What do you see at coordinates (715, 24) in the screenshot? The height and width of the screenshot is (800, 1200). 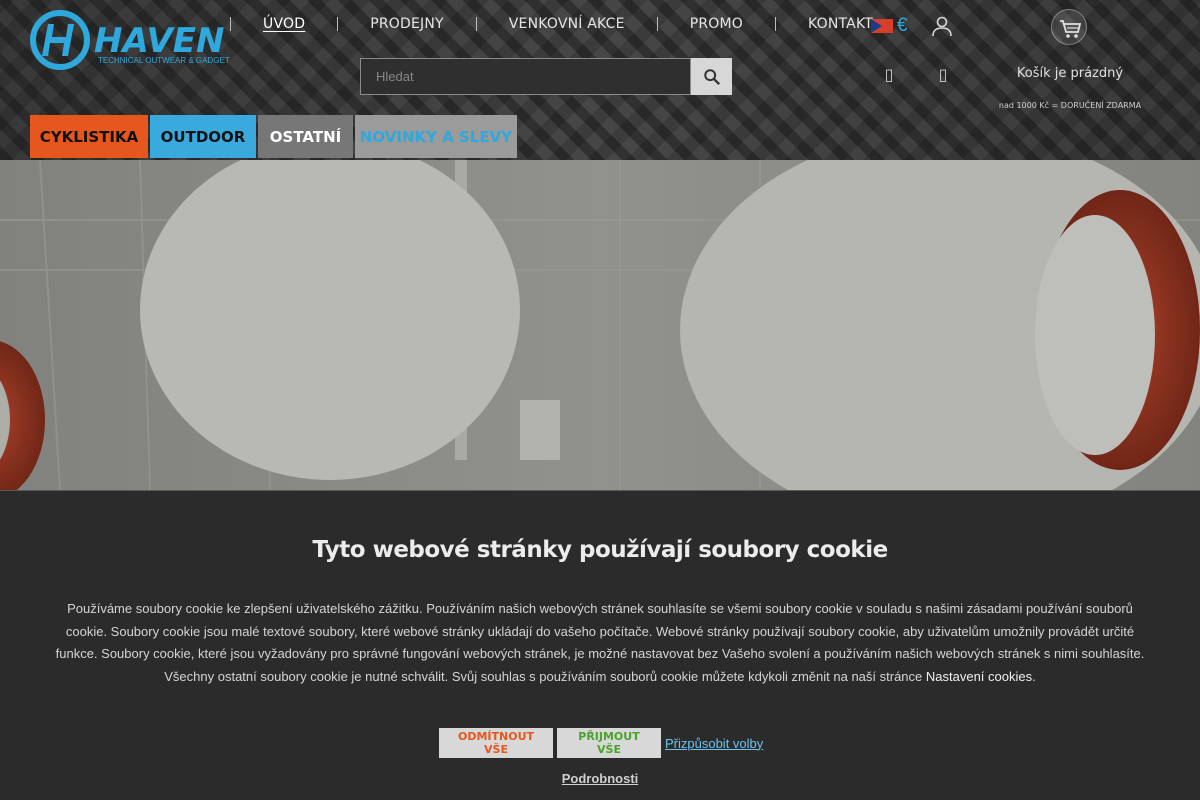 I see `nav-item-promo: PROMO` at bounding box center [715, 24].